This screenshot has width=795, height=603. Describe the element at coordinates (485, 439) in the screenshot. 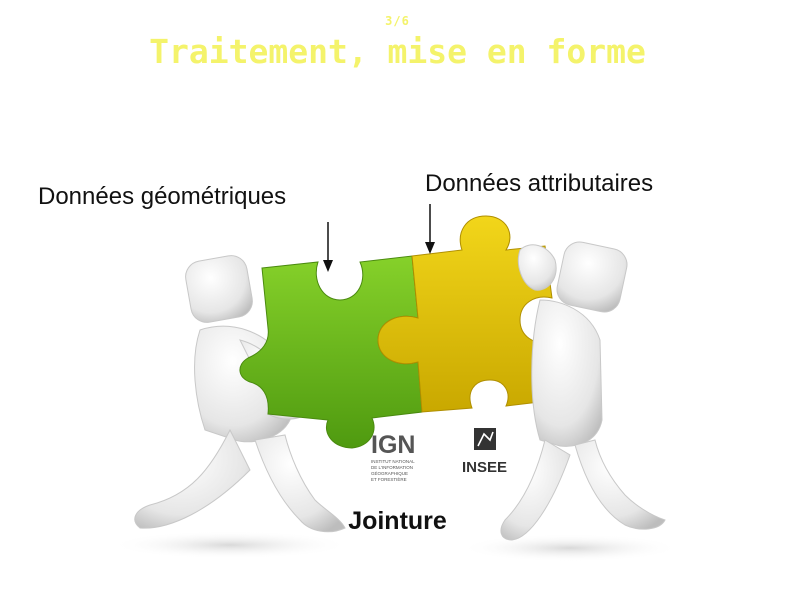

I see `insee-logo-mark` at that location.